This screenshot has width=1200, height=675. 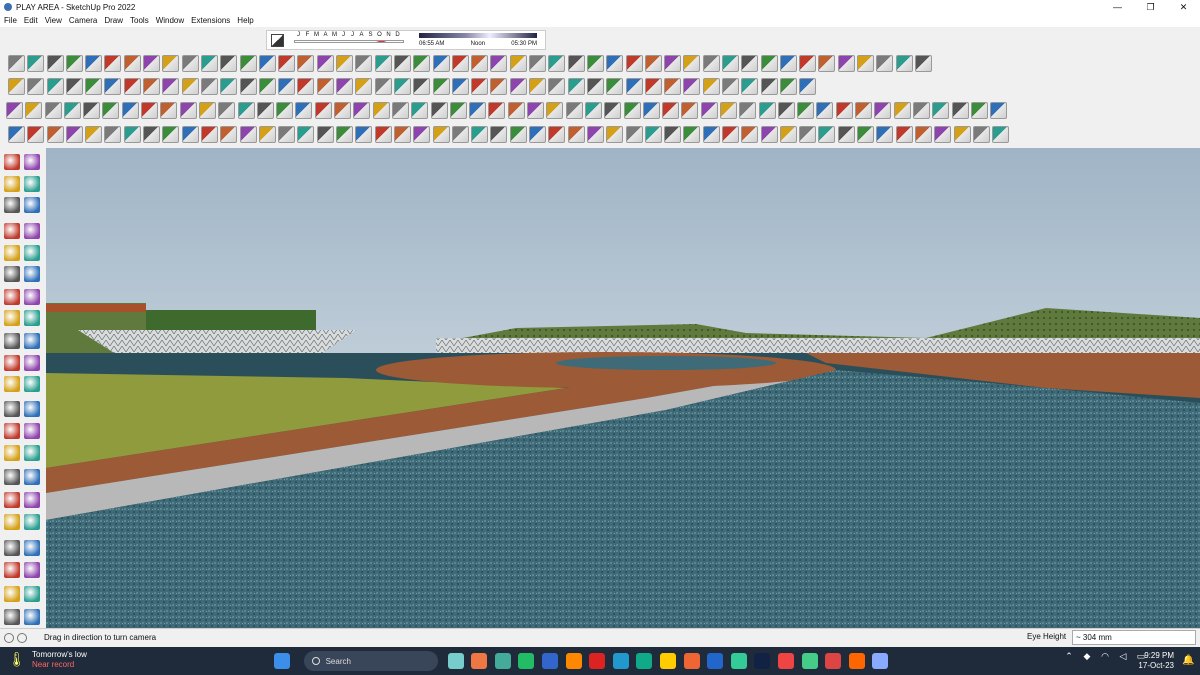 I want to click on menu-tools: Tools, so click(x=139, y=20).